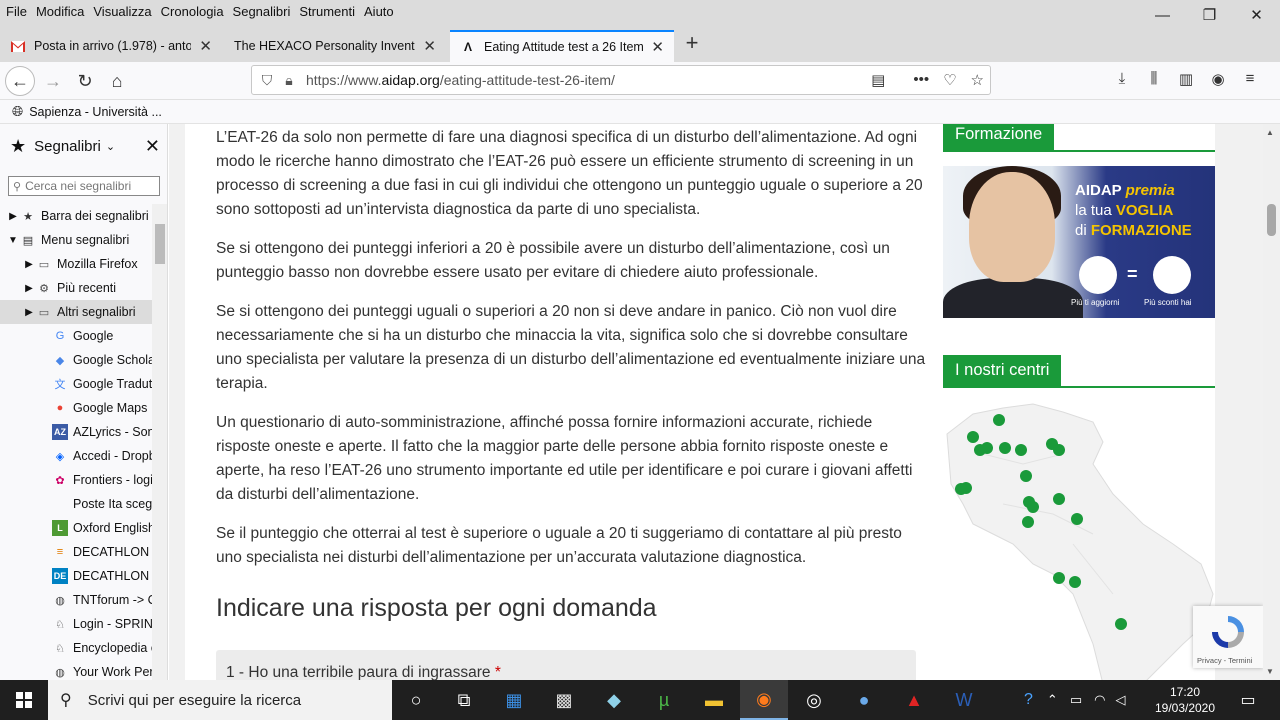 The image size is (1280, 720). Describe the element at coordinates (714, 700) in the screenshot. I see `file-explorer-icon: ▬` at that location.